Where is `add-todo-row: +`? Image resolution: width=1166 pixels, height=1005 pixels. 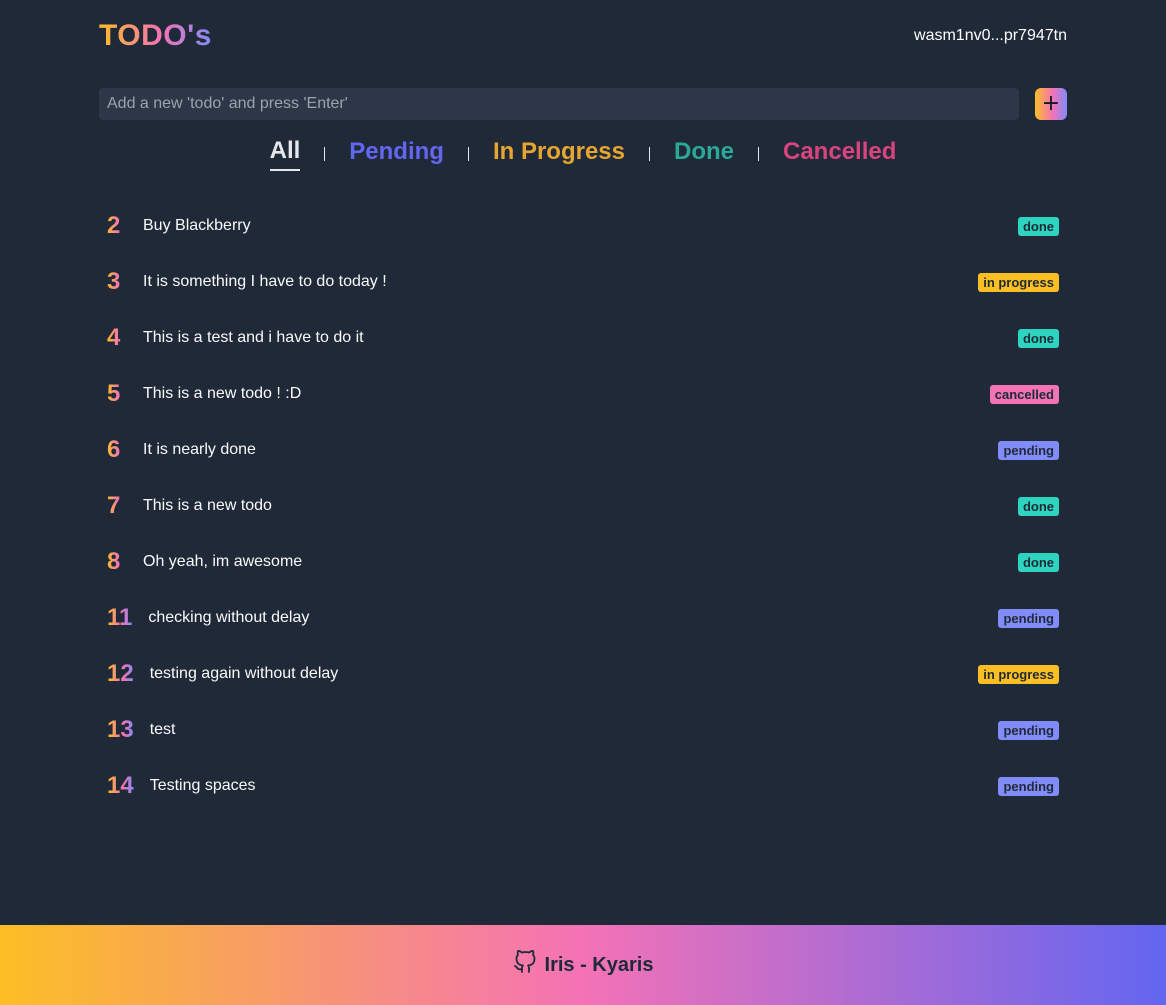
add-todo-row: + is located at coordinates (583, 104).